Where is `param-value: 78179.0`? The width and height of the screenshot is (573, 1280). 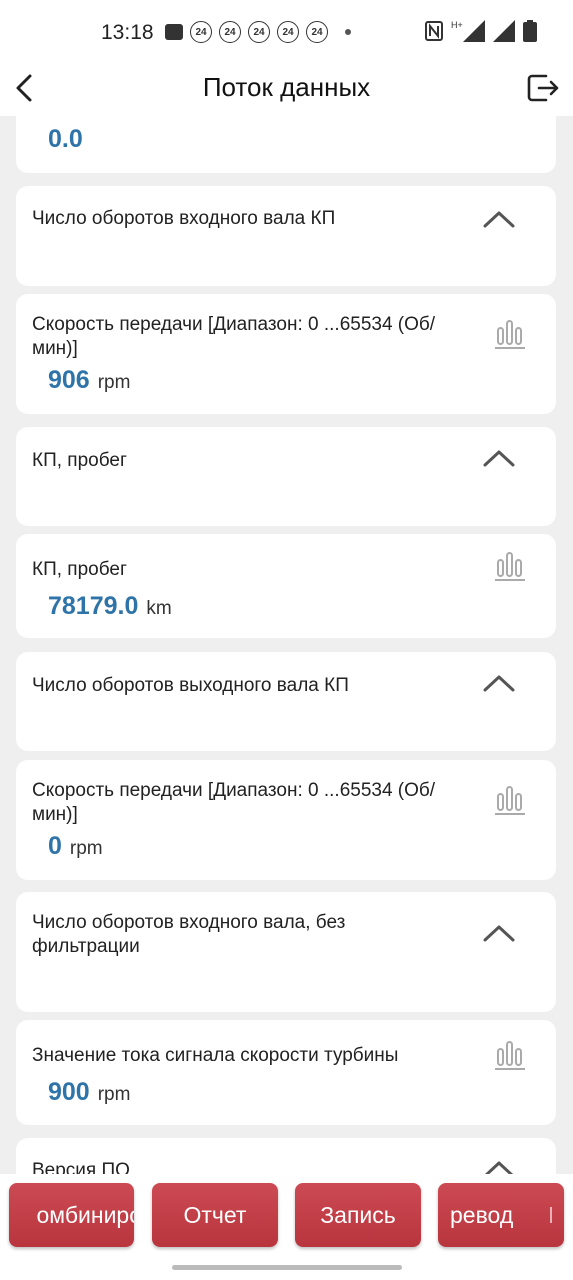
param-value: 78179.0 is located at coordinates (93, 606).